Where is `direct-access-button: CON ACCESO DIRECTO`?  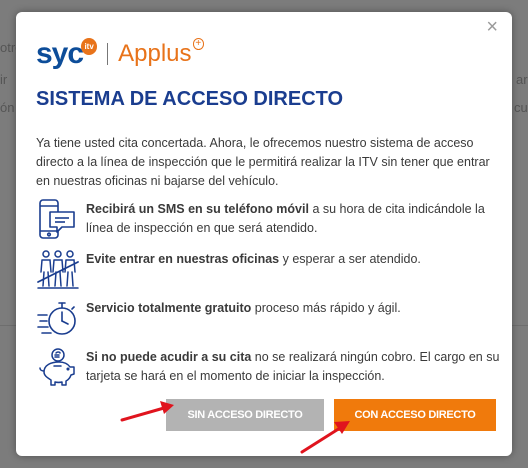
direct-access-button: CON ACCESO DIRECTO is located at coordinates (415, 415).